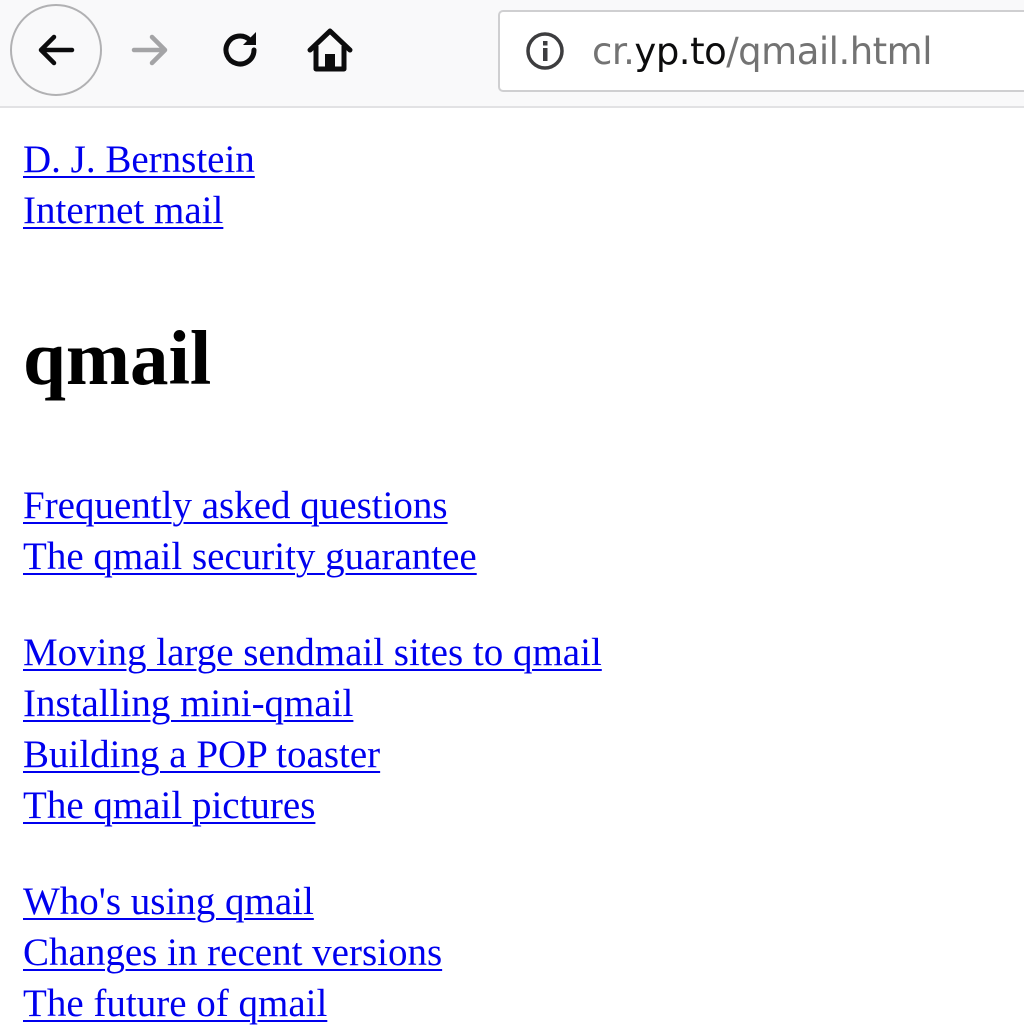  Describe the element at coordinates (168, 901) in the screenshot. I see `link-whos-using: Who's using qmail` at that location.